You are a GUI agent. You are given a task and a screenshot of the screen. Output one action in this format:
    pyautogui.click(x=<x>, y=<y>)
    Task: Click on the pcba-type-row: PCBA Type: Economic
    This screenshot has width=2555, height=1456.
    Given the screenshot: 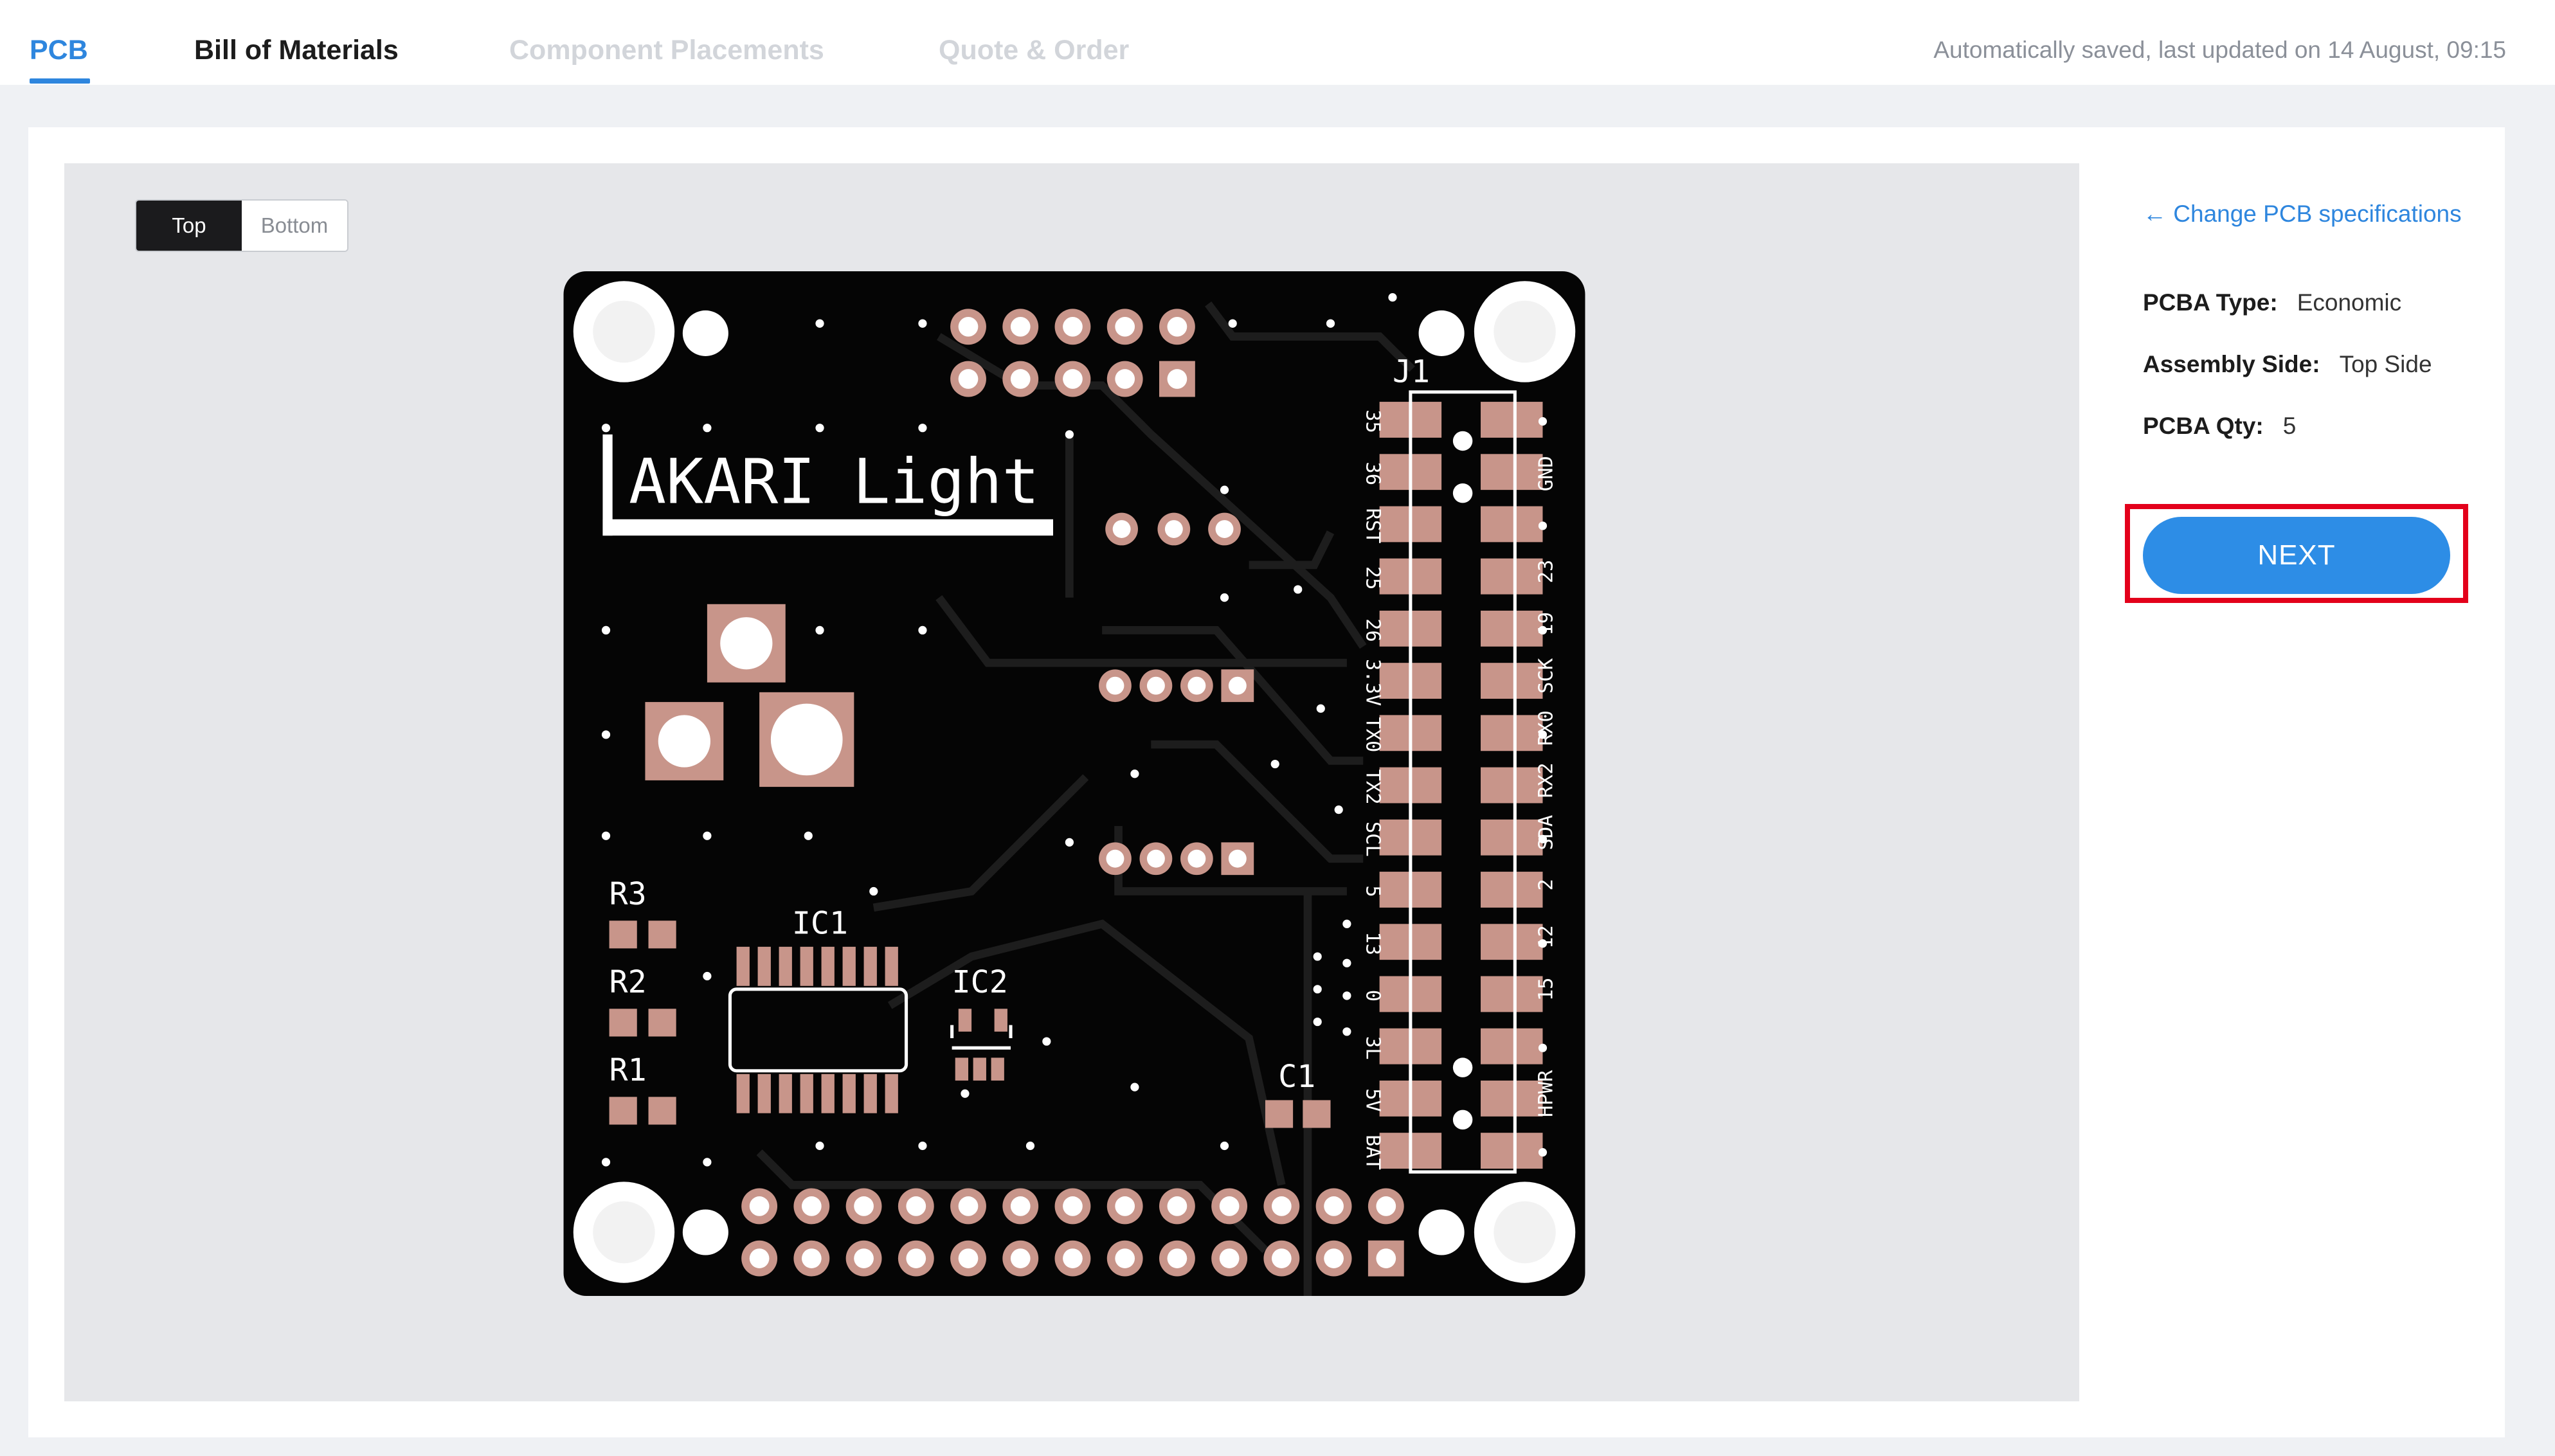 What is the action you would take?
    pyautogui.click(x=2272, y=303)
    